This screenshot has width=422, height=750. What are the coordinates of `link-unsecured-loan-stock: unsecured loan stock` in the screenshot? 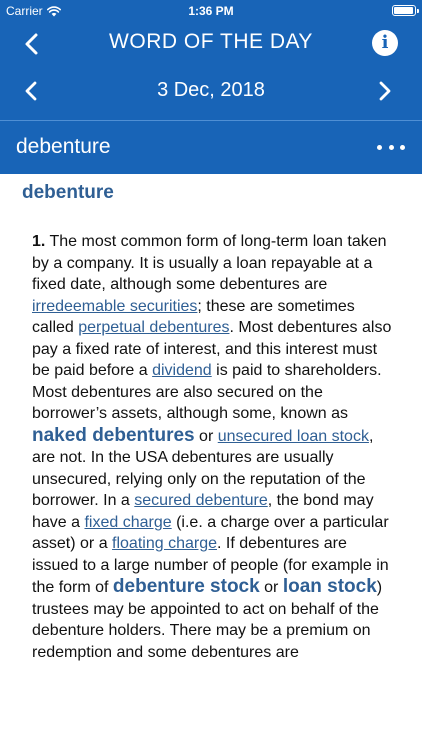 It's located at (293, 436).